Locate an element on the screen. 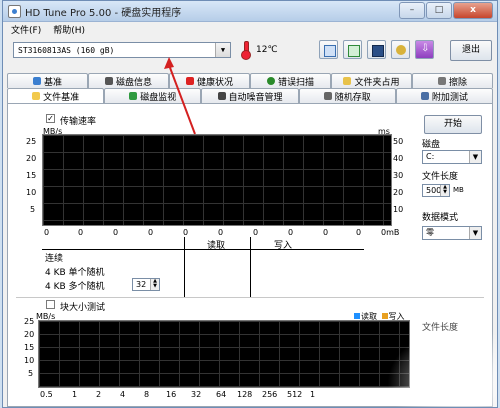 The width and height of the screenshot is (500, 408). annotation-arrow is located at coordinates (180, 96).